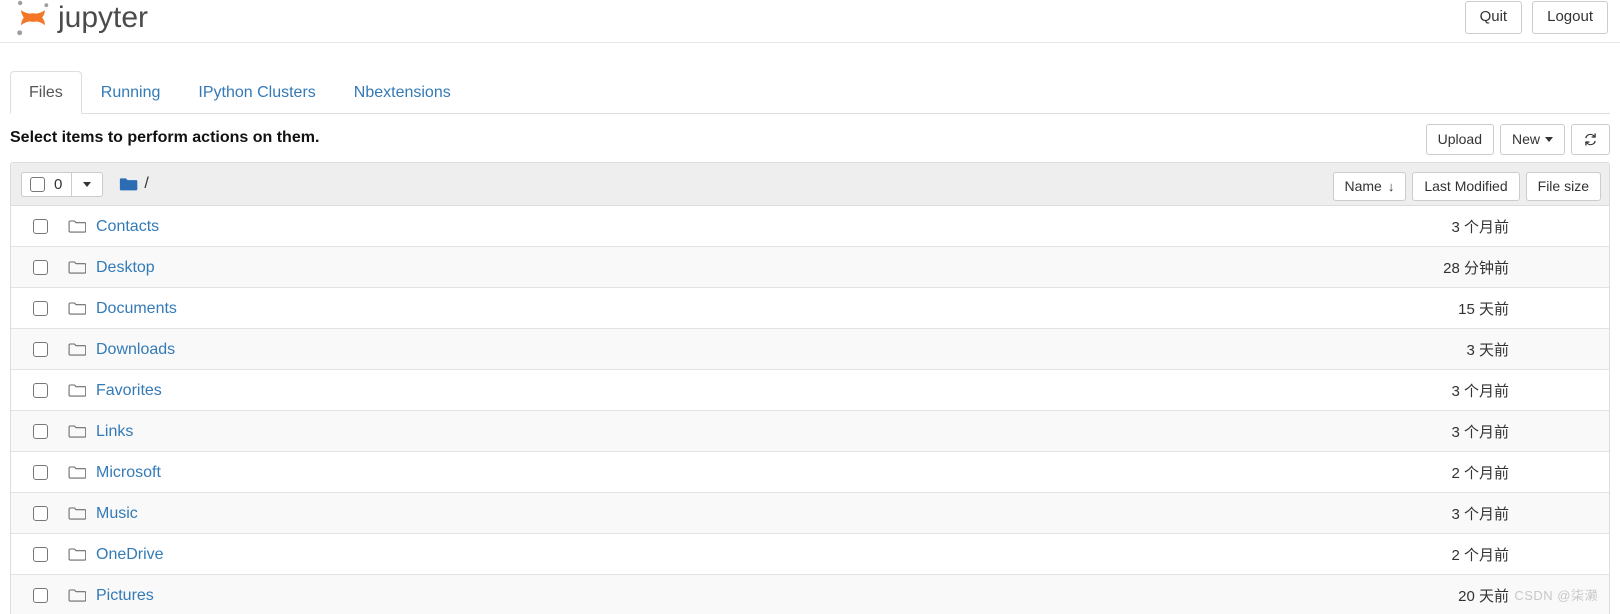  What do you see at coordinates (1483, 596) in the screenshot?
I see `last-modified-value: 20 天前` at bounding box center [1483, 596].